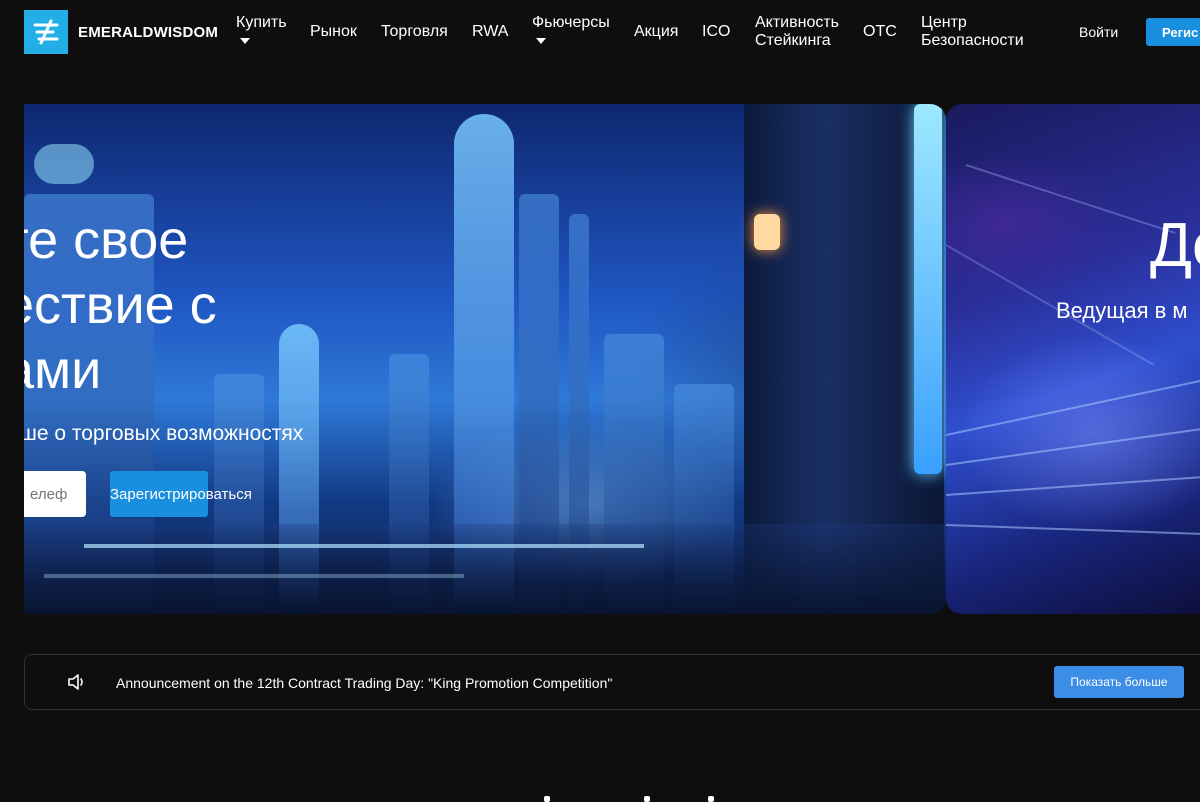 The image size is (1200, 802). I want to click on nav-item-futures-label: Фьючерсы, so click(571, 22).